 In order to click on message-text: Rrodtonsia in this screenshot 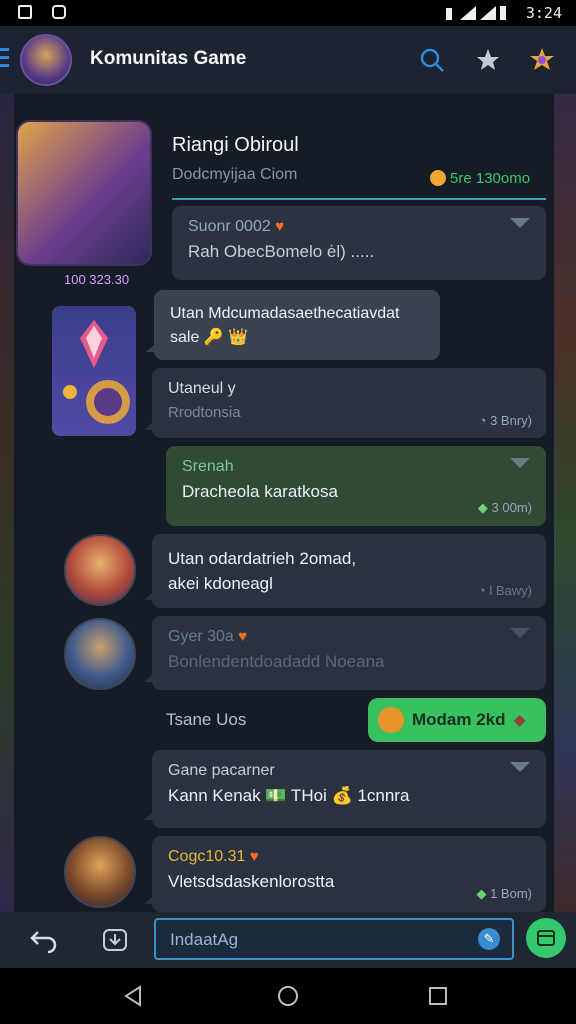, I will do `click(204, 412)`.